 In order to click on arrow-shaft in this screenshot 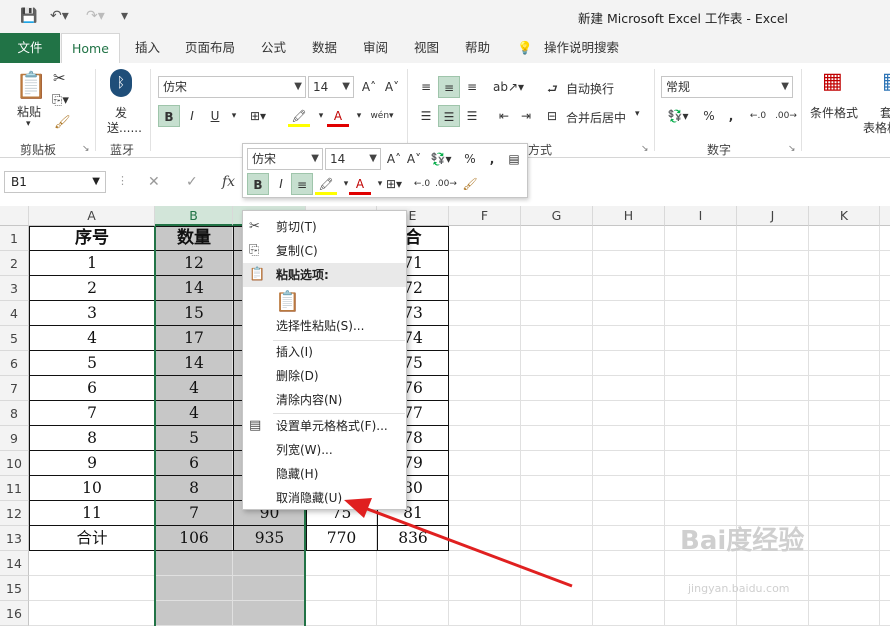, I will do `click(467, 546)`.